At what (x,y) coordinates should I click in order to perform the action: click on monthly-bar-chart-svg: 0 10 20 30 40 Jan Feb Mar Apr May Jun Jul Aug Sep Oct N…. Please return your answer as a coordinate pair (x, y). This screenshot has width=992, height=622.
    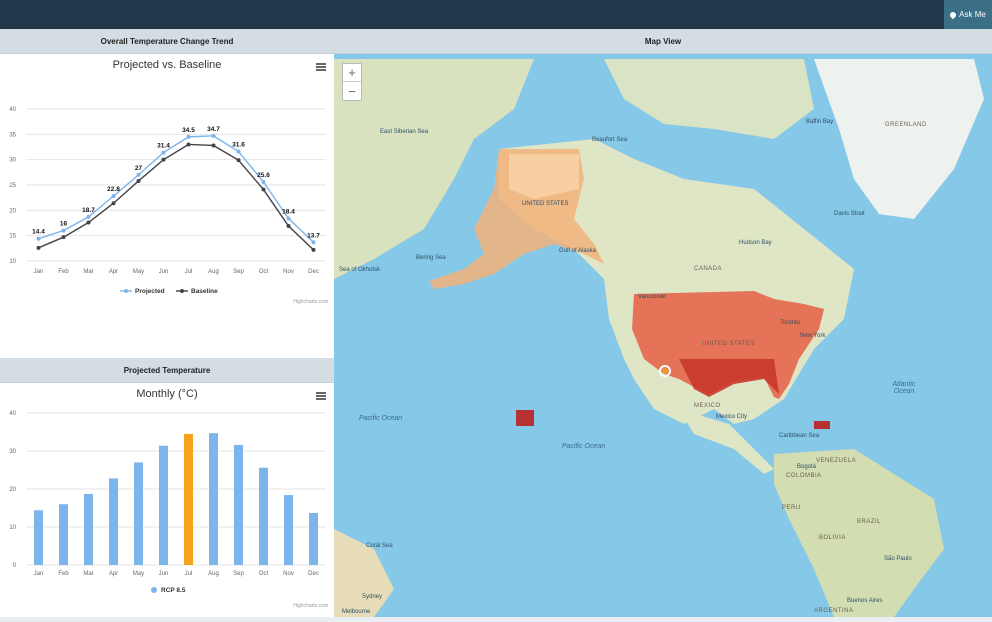
    Looking at the image, I should click on (167, 502).